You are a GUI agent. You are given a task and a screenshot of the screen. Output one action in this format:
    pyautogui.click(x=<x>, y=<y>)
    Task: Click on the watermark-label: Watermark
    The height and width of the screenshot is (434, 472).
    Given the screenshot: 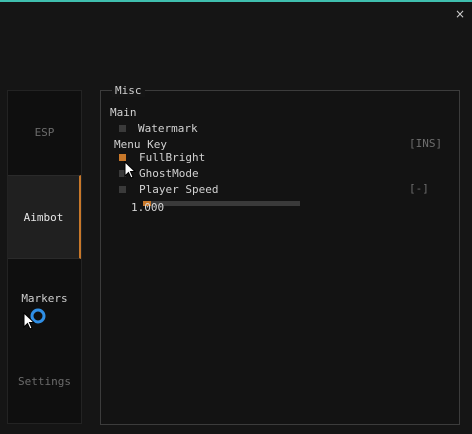 What is the action you would take?
    pyautogui.click(x=168, y=128)
    